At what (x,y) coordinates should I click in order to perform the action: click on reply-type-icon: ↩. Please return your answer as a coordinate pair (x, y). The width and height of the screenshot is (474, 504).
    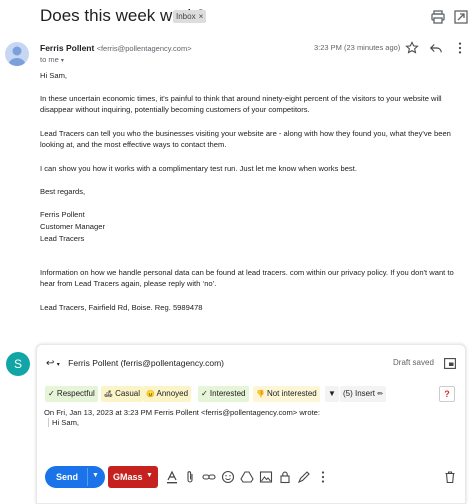
    Looking at the image, I should click on (50, 363).